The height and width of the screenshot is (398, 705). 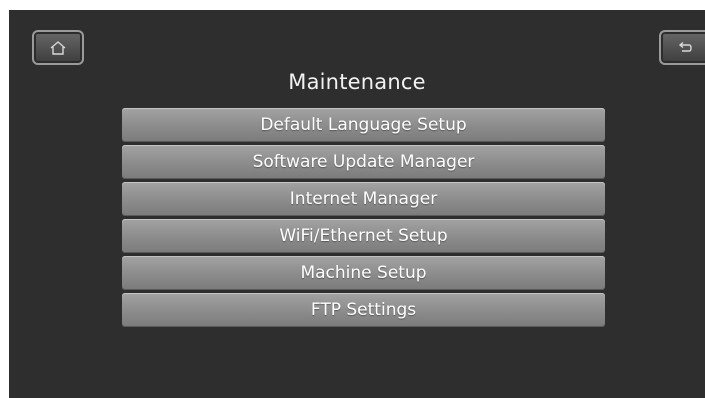 I want to click on page-title: Maintenance, so click(x=357, y=82).